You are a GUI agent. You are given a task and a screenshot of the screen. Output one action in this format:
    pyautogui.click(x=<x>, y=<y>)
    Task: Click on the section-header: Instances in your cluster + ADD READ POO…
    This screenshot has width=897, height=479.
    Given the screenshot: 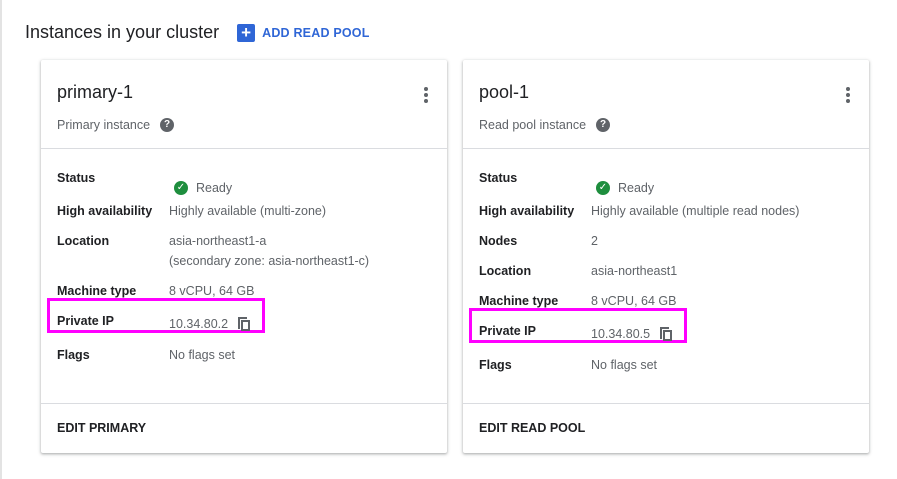 What is the action you would take?
    pyautogui.click(x=197, y=32)
    